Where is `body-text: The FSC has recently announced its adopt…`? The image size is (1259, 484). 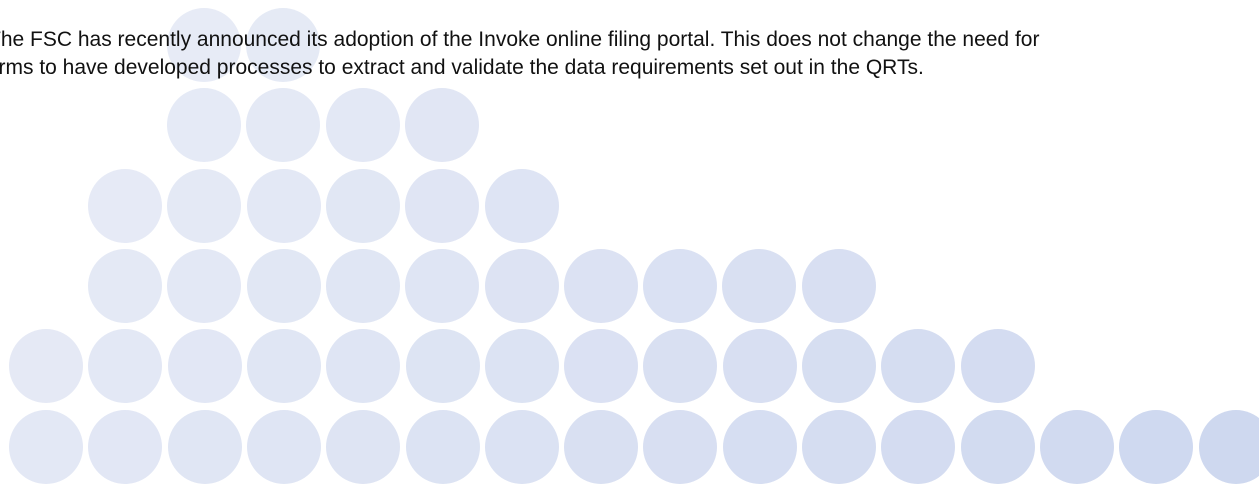
body-text: The FSC has recently announced its adopt… is located at coordinates (629, 54).